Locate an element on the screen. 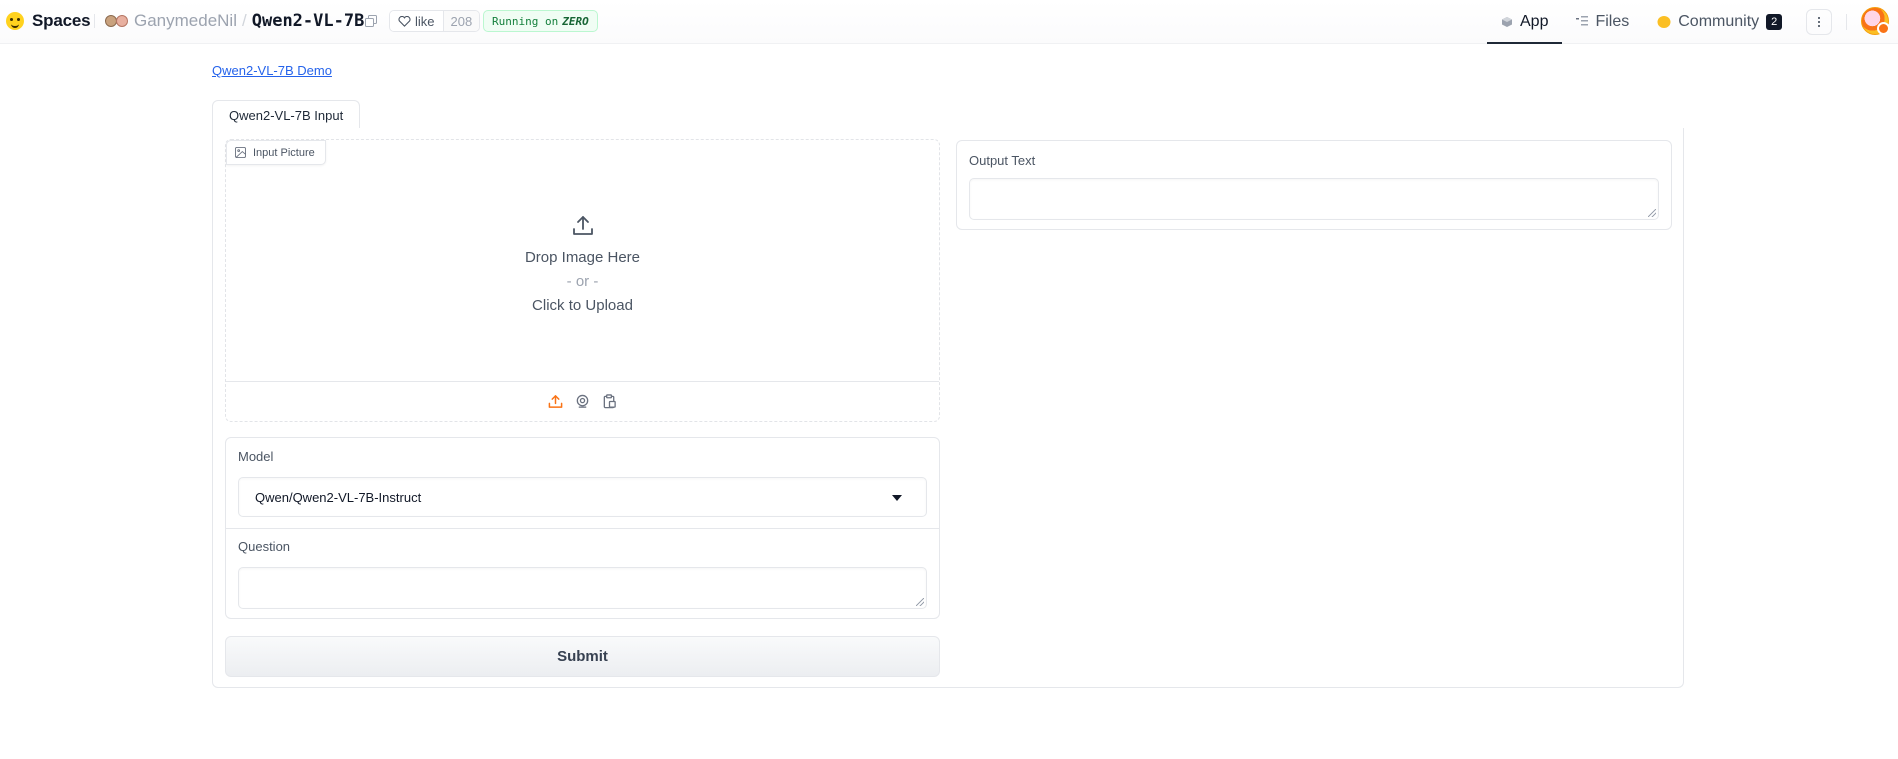  question-label: Question is located at coordinates (264, 546).